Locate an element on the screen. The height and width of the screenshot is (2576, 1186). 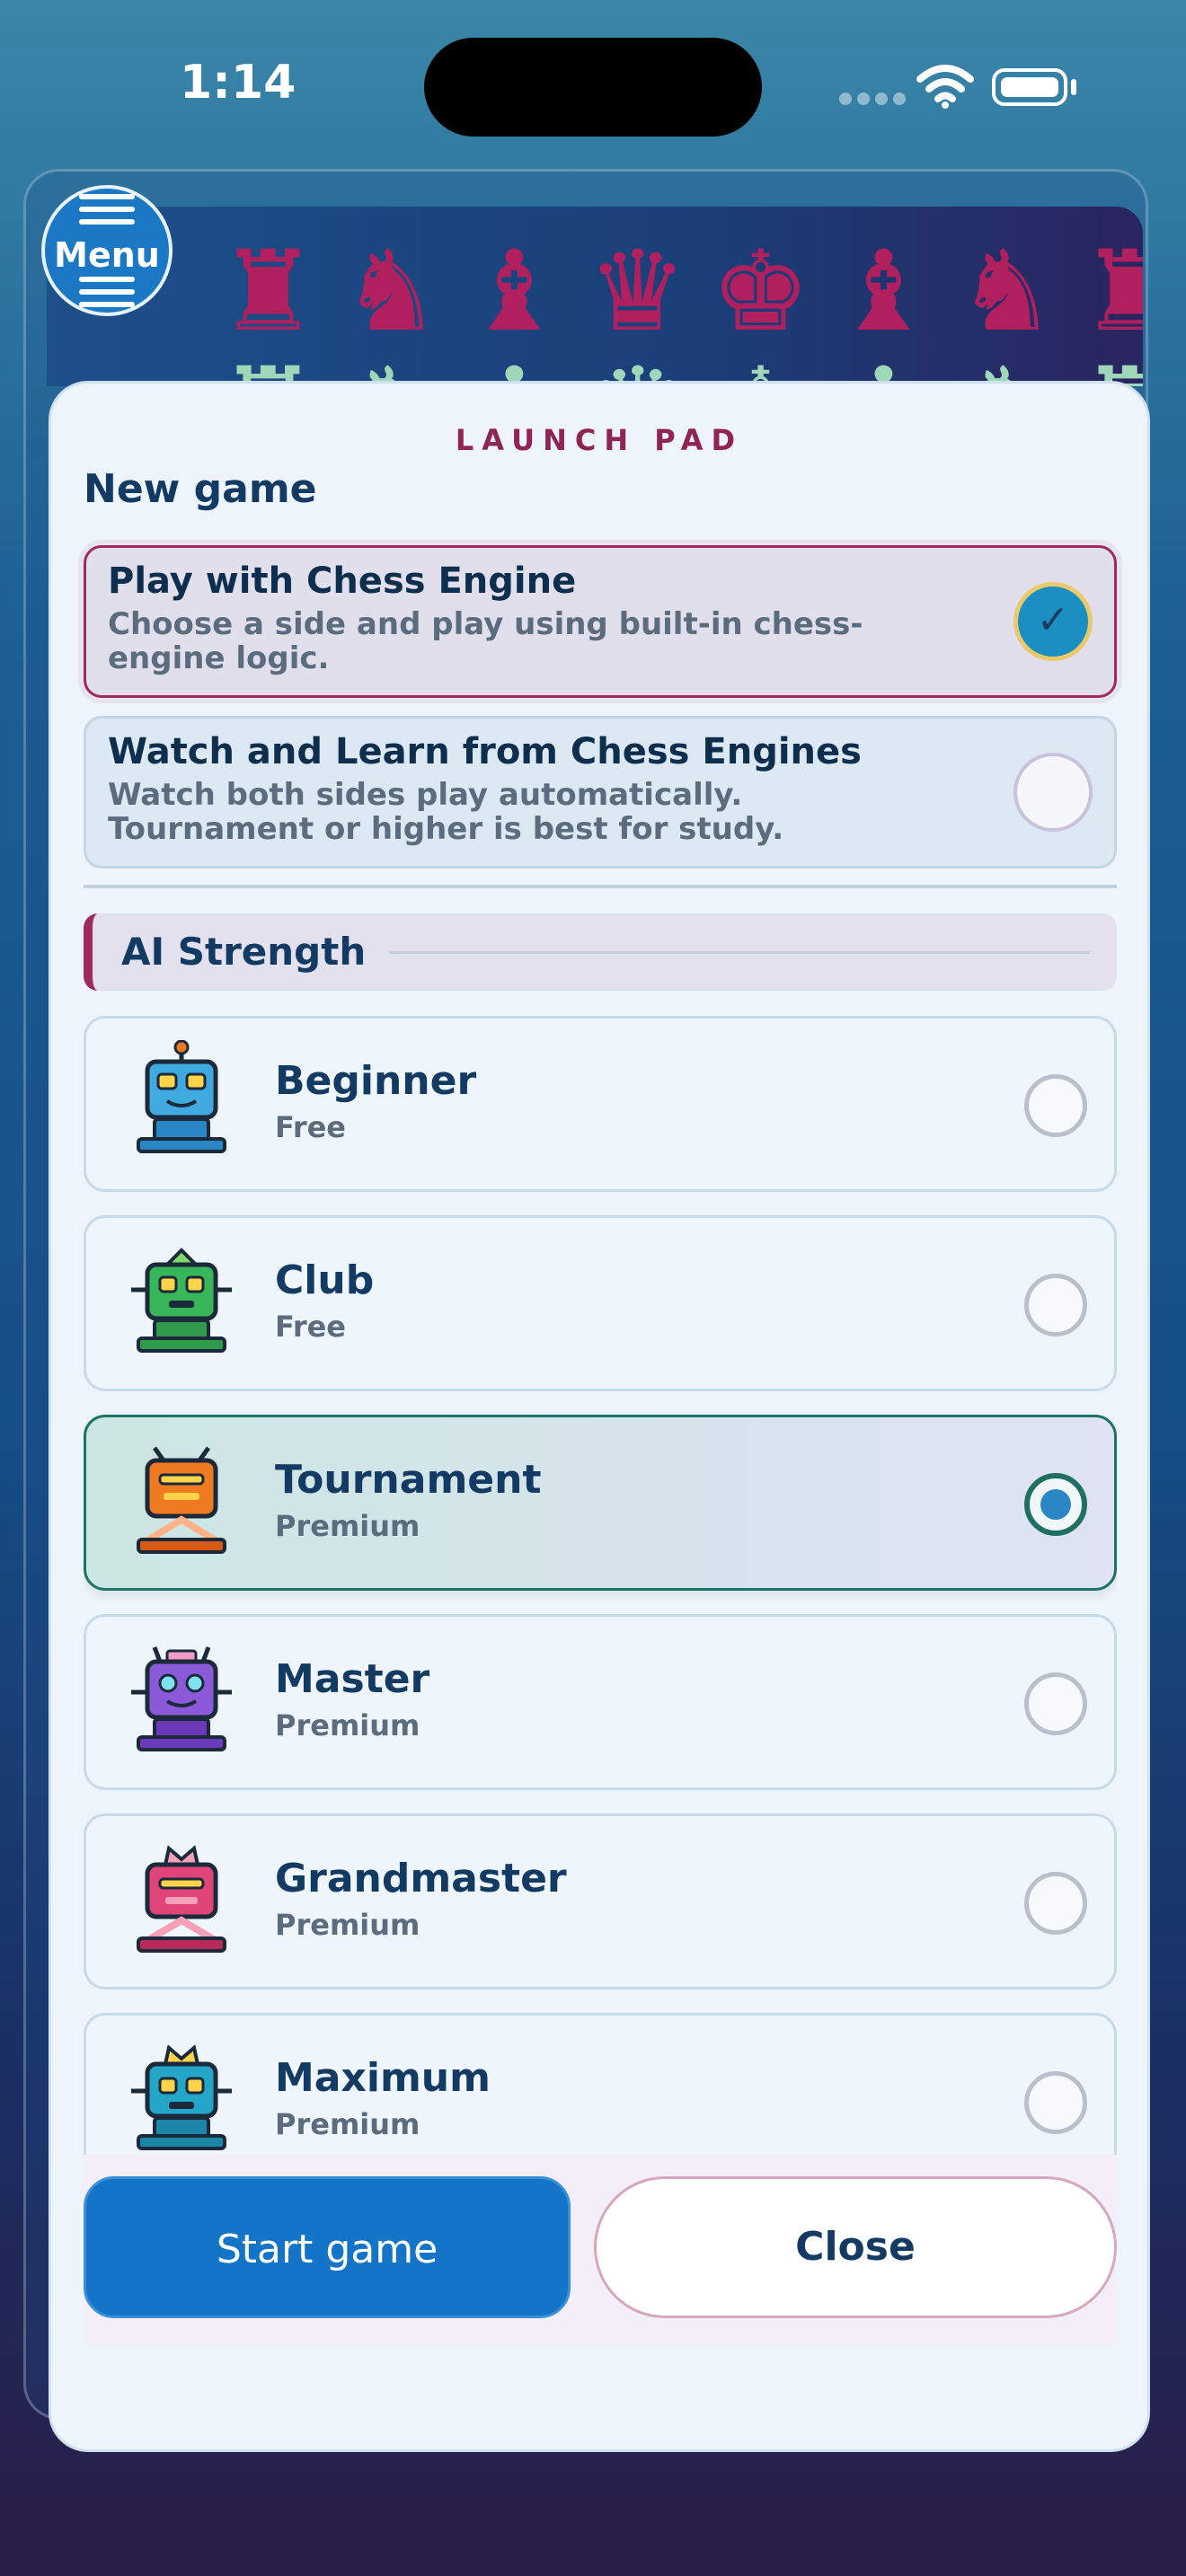
checkmark-icon: ✓ is located at coordinates (1053, 621).